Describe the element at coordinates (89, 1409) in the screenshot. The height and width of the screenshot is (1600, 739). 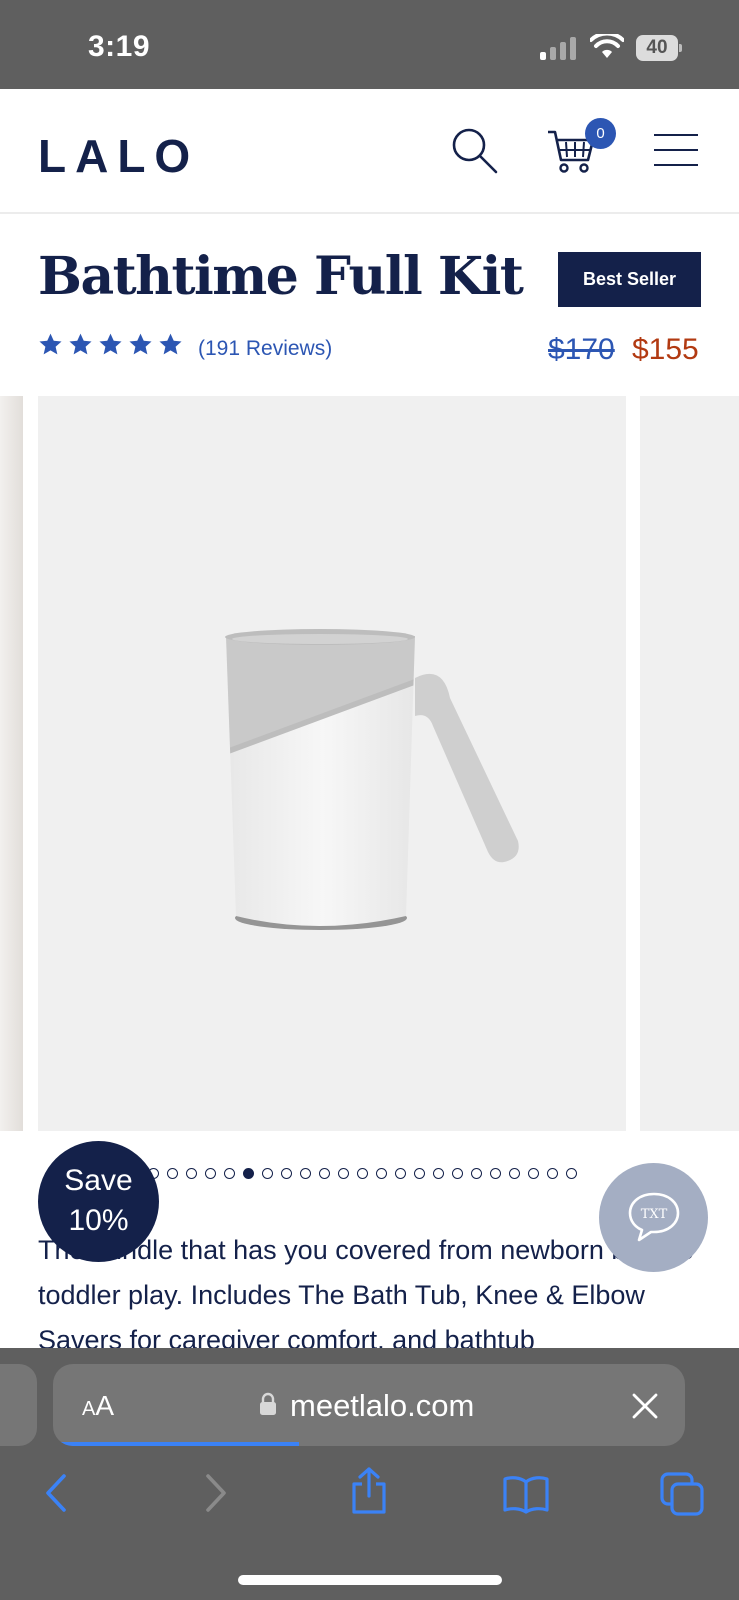
I see `aa-small: A` at that location.